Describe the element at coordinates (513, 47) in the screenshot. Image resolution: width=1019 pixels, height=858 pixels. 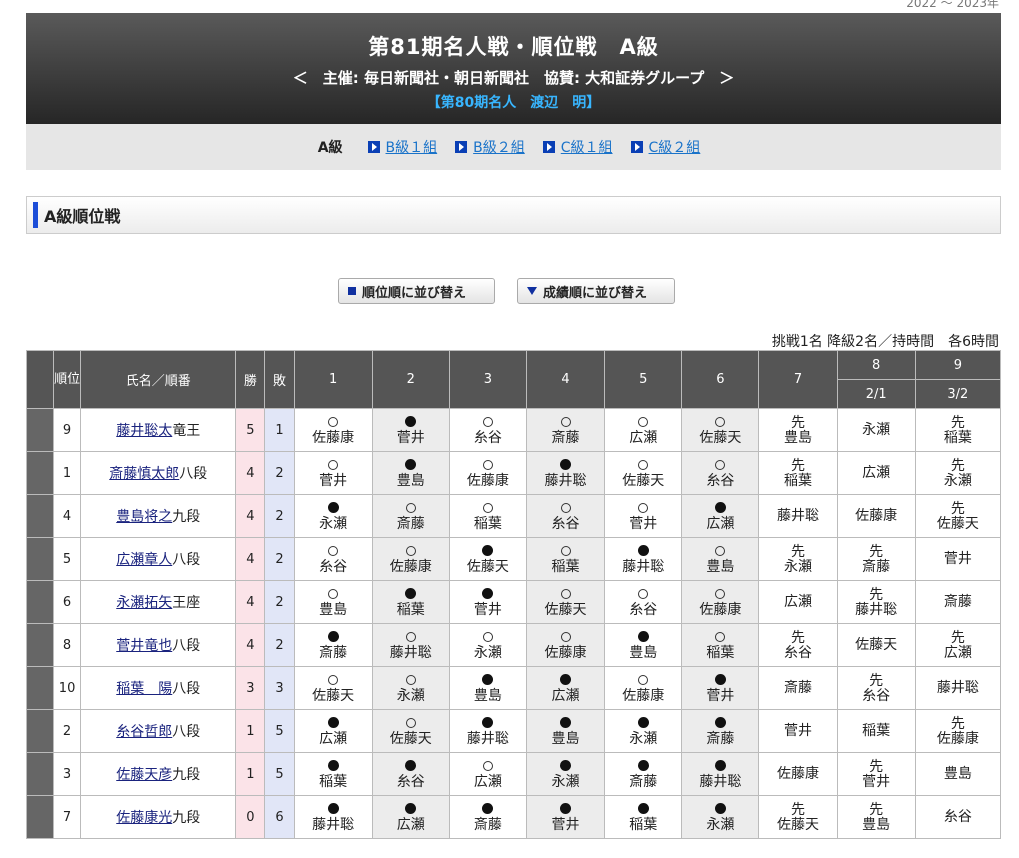
I see `page-title: 第81期名人戦・順位戦 A級` at that location.